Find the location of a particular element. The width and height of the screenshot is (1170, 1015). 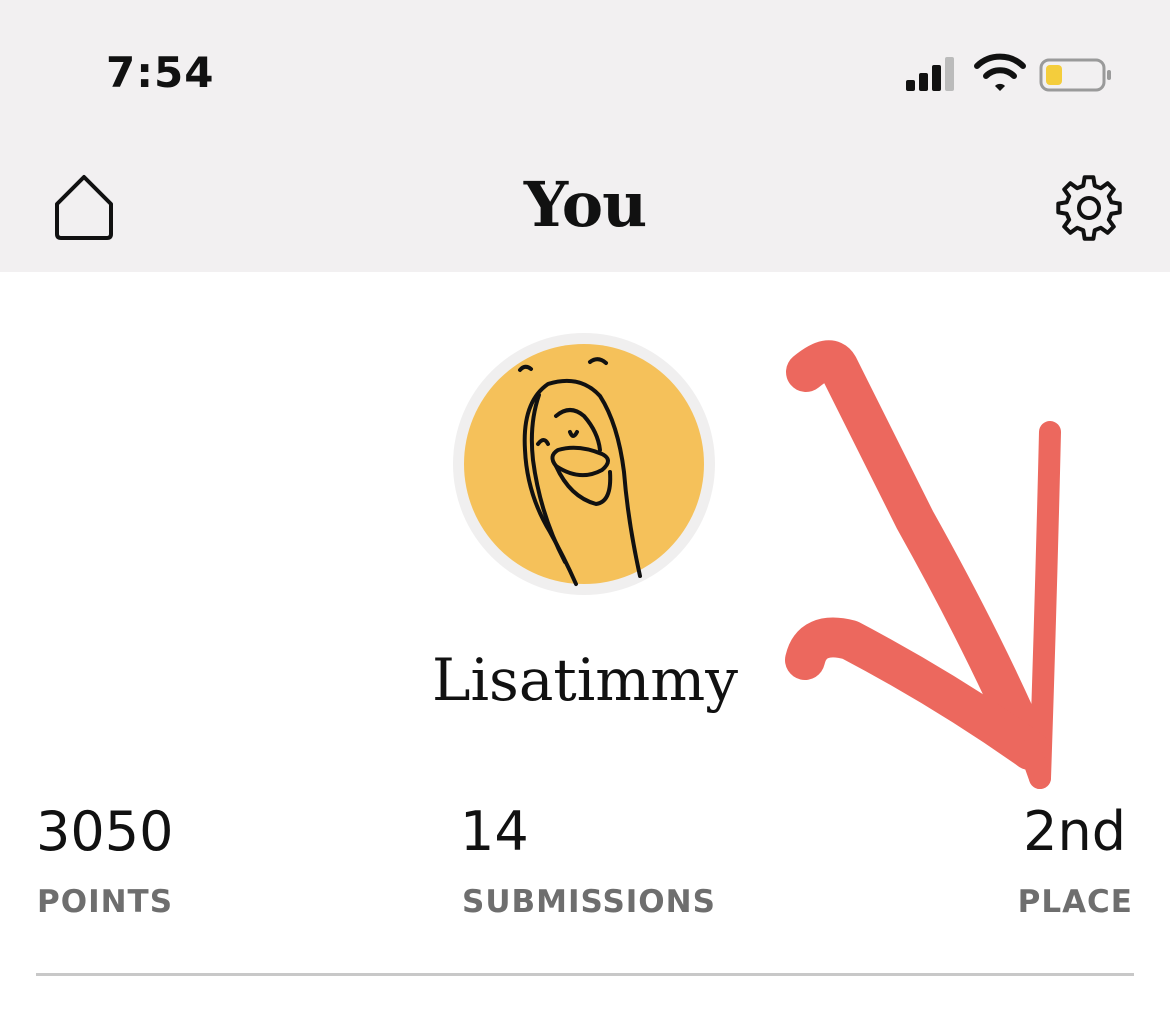

points-value: 3050 is located at coordinates (105, 831).